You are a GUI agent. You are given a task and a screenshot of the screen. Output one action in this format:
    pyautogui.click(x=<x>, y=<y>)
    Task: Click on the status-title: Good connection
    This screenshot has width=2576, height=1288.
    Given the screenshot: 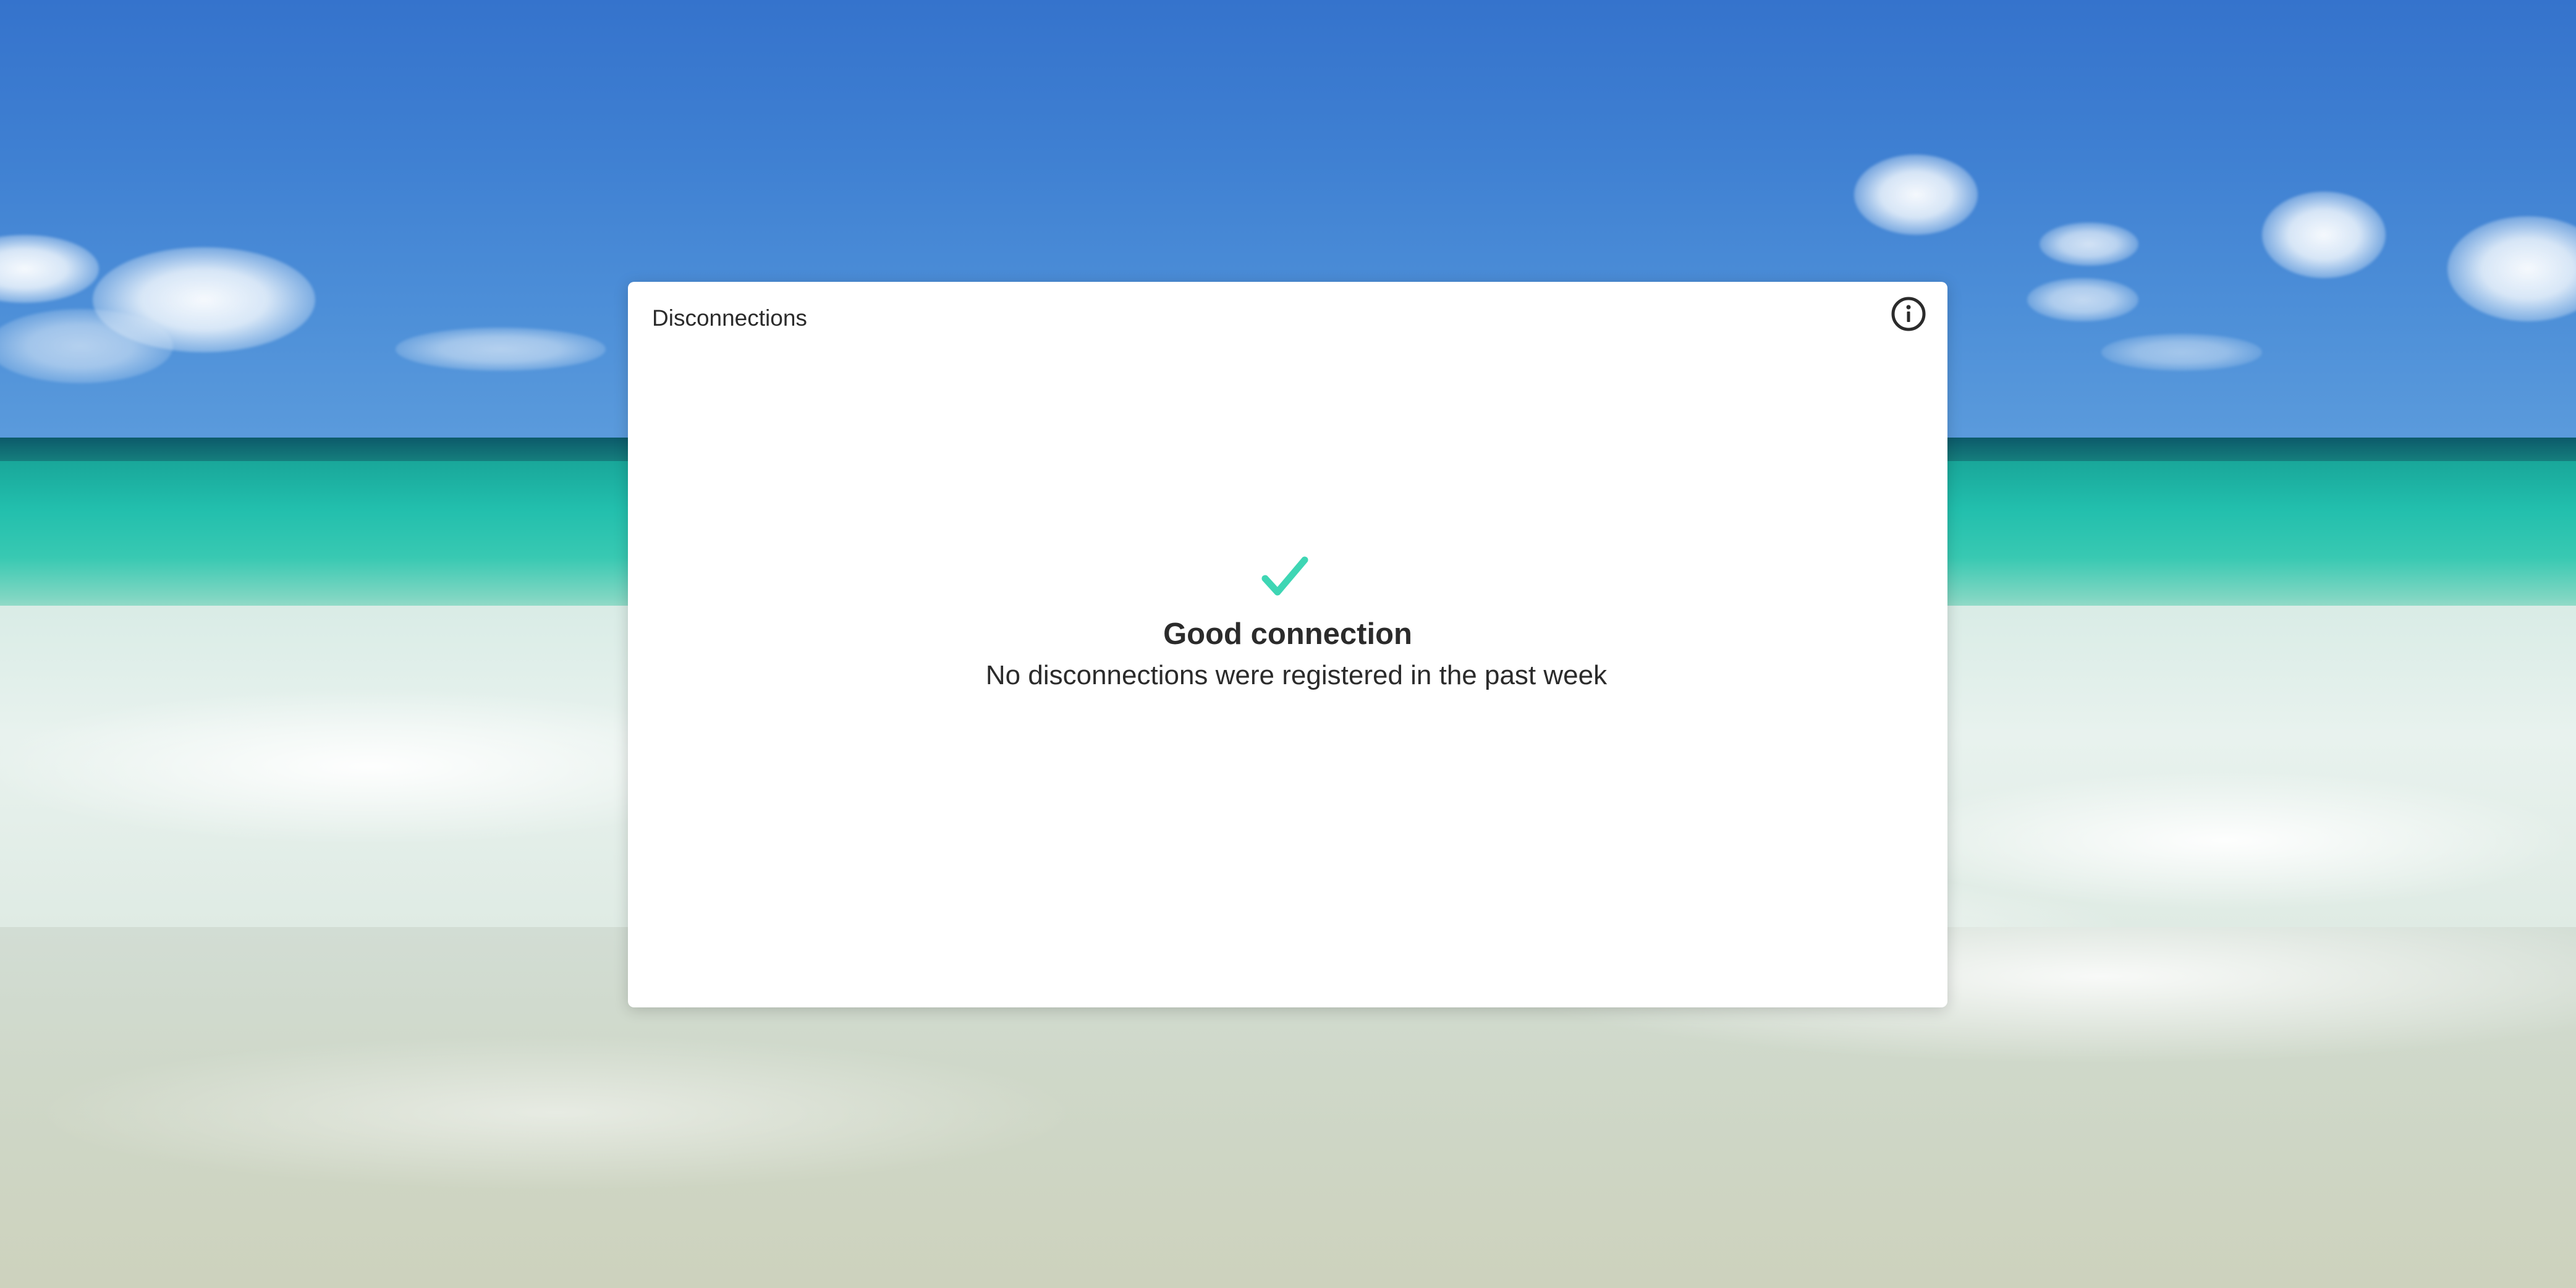 What is the action you would take?
    pyautogui.click(x=1287, y=634)
    